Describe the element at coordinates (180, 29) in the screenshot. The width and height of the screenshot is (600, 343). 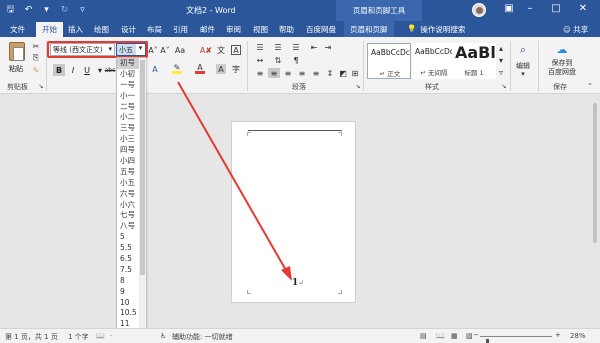
I see `tab-references: 引用` at that location.